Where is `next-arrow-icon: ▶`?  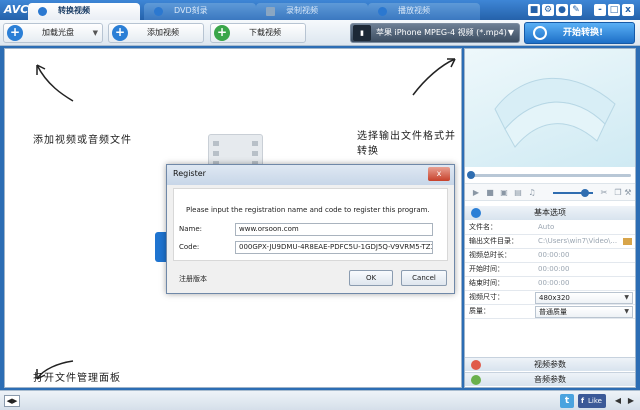 next-arrow-icon: ▶ is located at coordinates (631, 401).